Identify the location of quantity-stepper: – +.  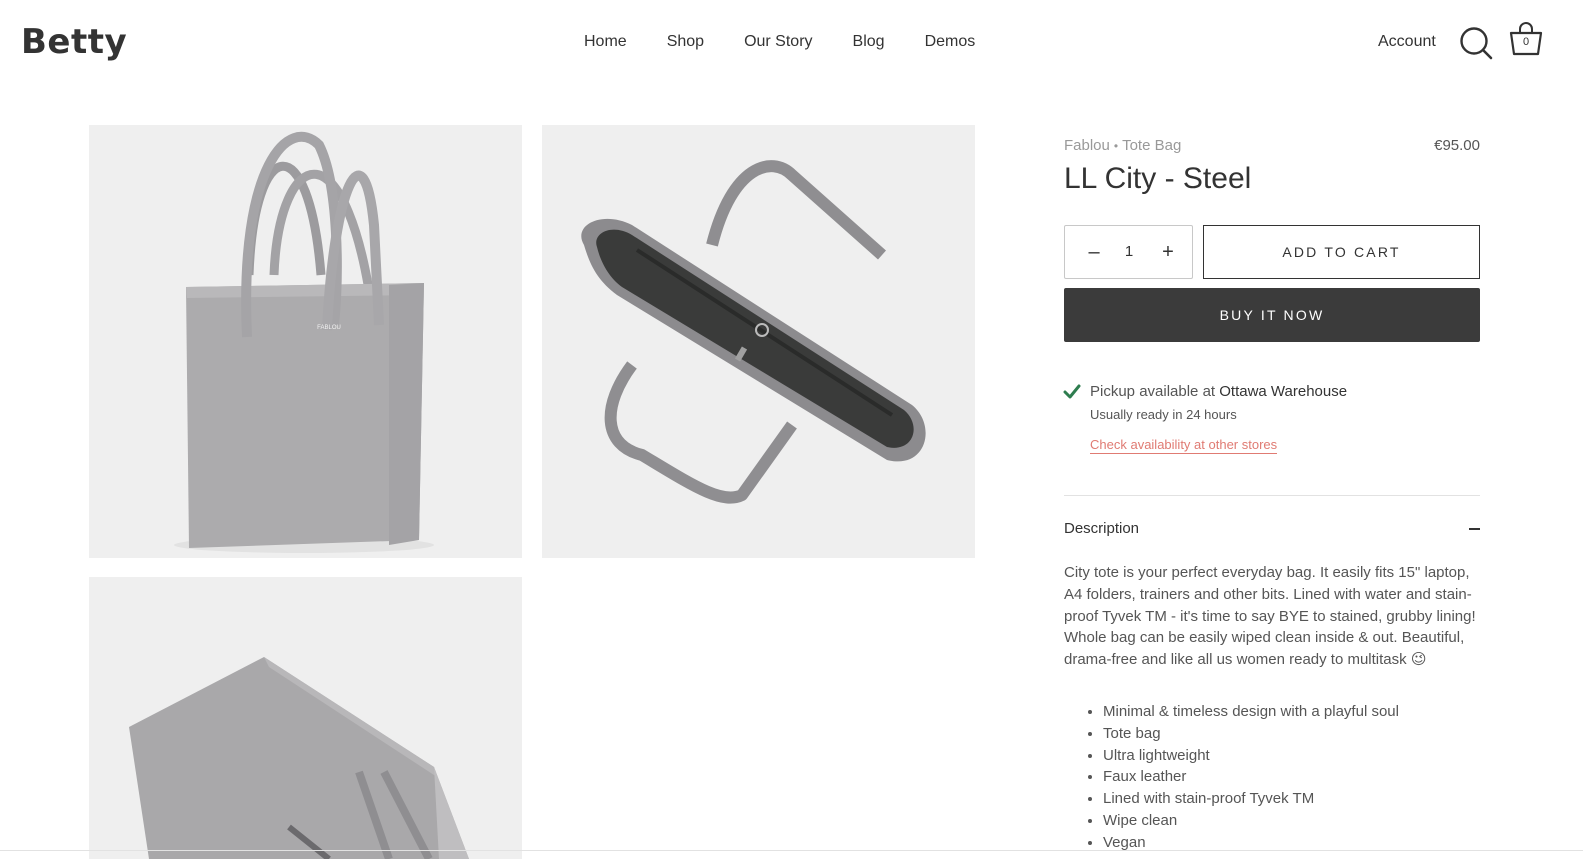
(1128, 252).